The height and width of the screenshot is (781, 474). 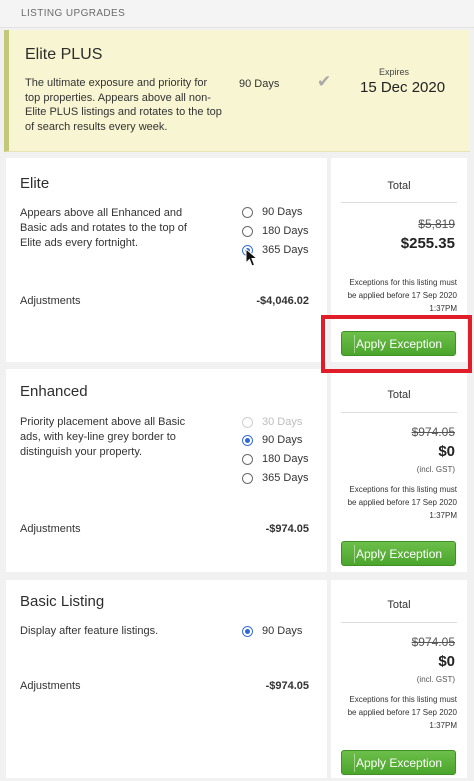 What do you see at coordinates (282, 422) in the screenshot?
I see `option-label: 30 Days` at bounding box center [282, 422].